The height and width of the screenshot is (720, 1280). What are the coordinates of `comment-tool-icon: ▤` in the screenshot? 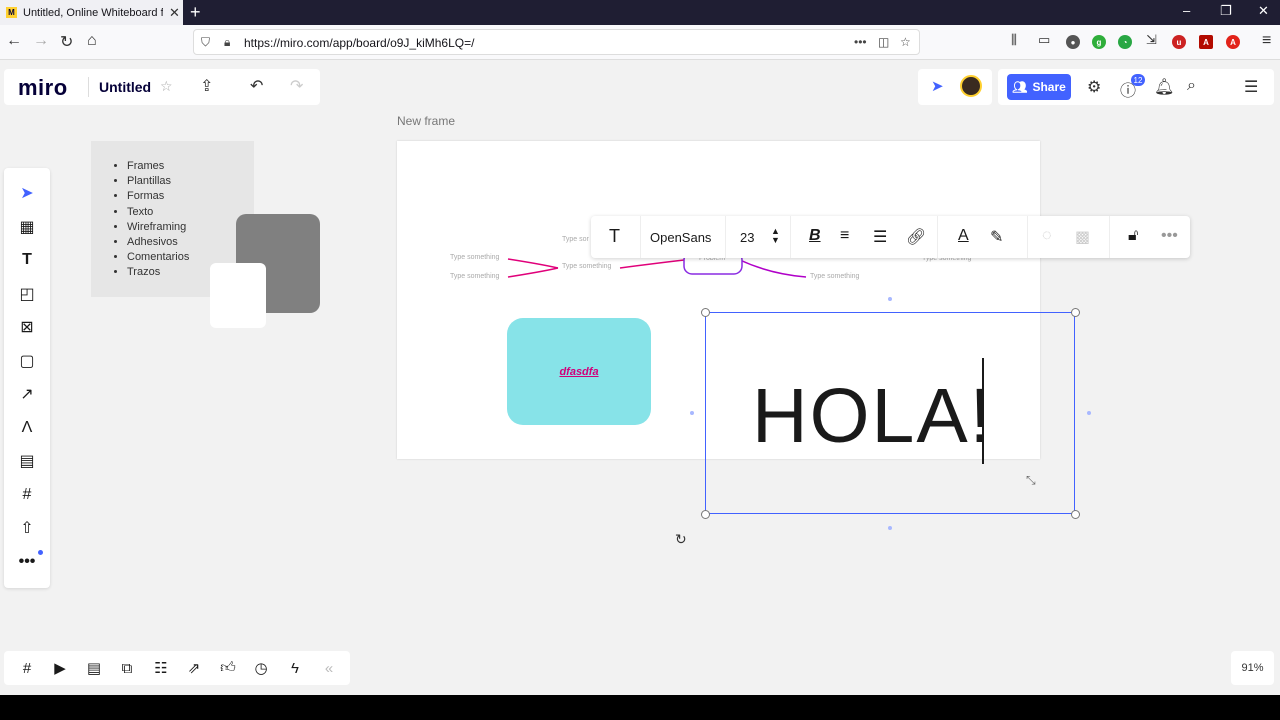 It's located at (27, 461).